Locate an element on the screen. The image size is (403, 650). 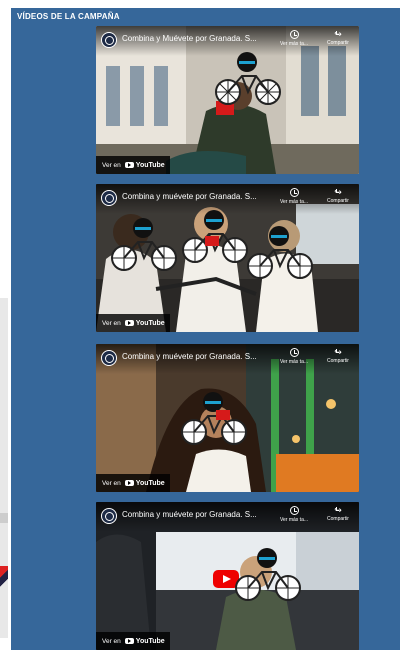
background-page-edge is located at coordinates (4, 468).